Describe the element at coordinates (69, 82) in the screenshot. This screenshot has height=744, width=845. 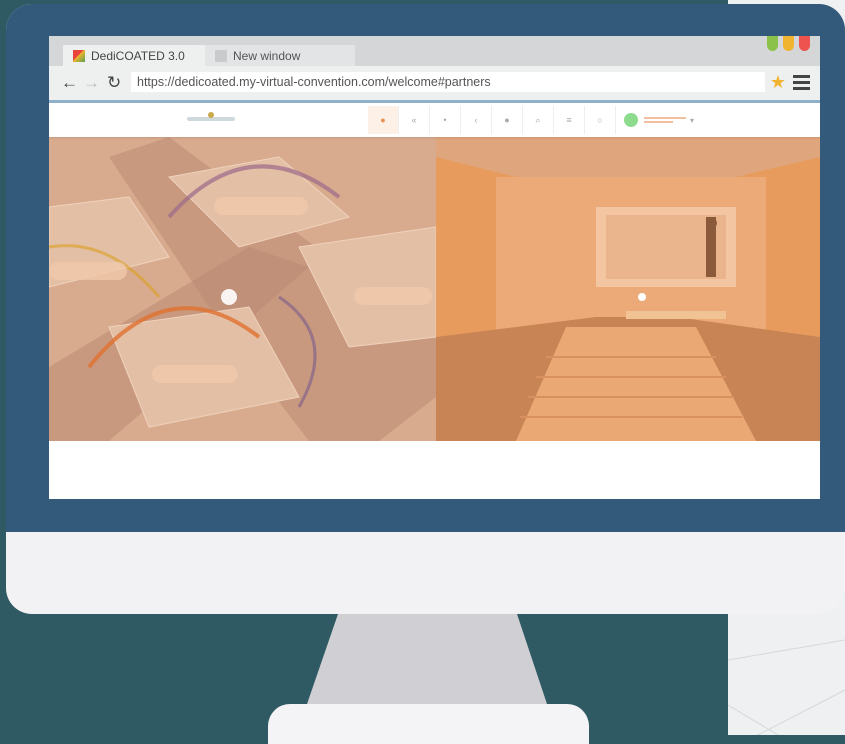
I see `arrow-left-icon: ←` at that location.